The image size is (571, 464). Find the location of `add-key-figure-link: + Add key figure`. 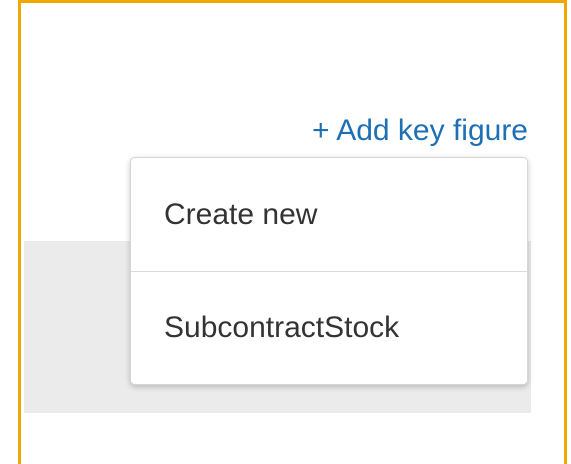

add-key-figure-link: + Add key figure is located at coordinates (420, 131).